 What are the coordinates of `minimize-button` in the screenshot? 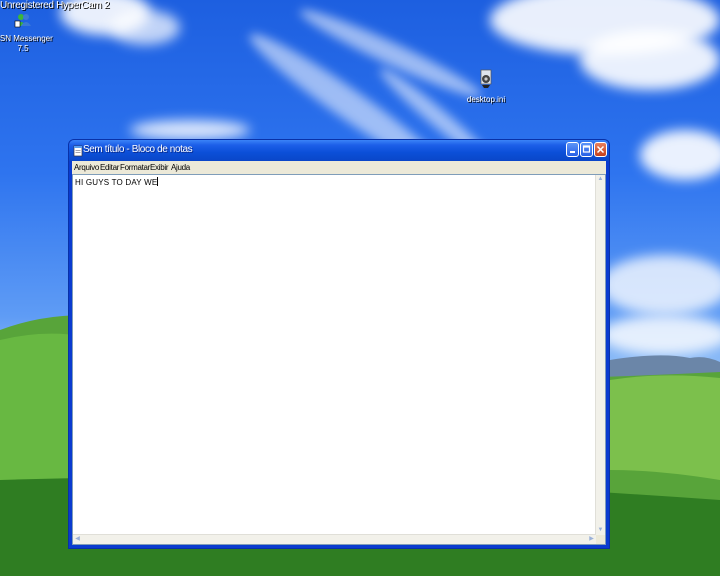 It's located at (572, 149).